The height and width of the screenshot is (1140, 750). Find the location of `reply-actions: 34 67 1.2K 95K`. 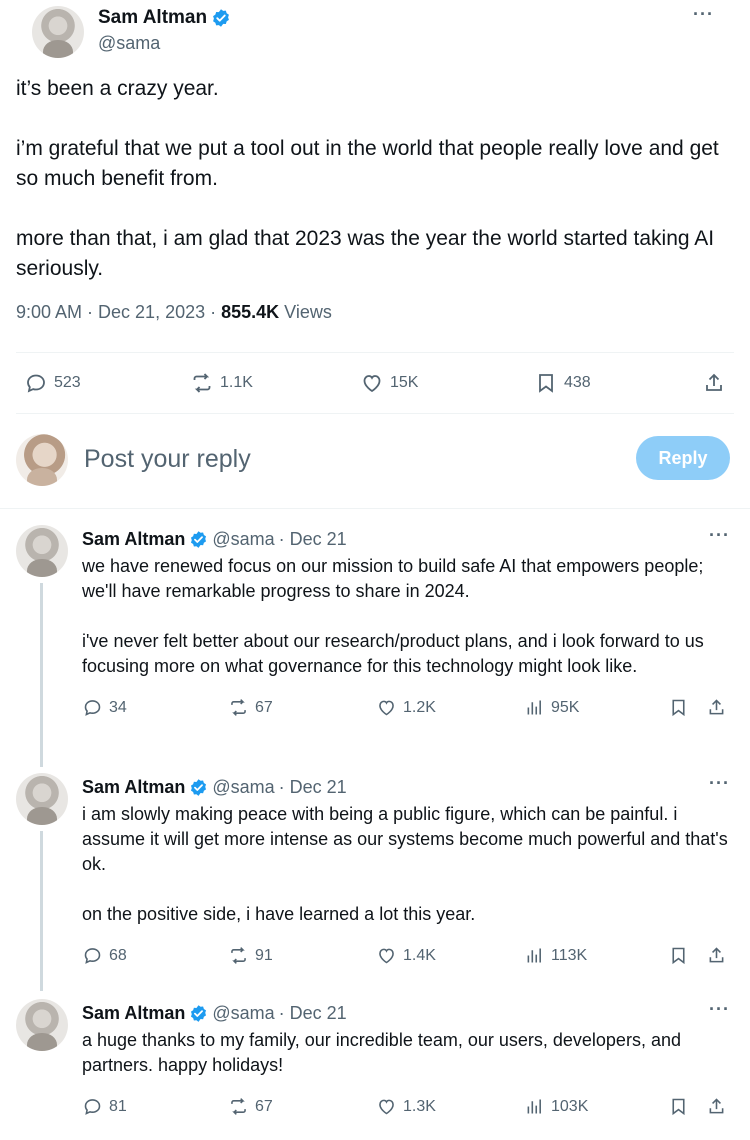

reply-actions: 34 67 1.2K 95K is located at coordinates (406, 709).